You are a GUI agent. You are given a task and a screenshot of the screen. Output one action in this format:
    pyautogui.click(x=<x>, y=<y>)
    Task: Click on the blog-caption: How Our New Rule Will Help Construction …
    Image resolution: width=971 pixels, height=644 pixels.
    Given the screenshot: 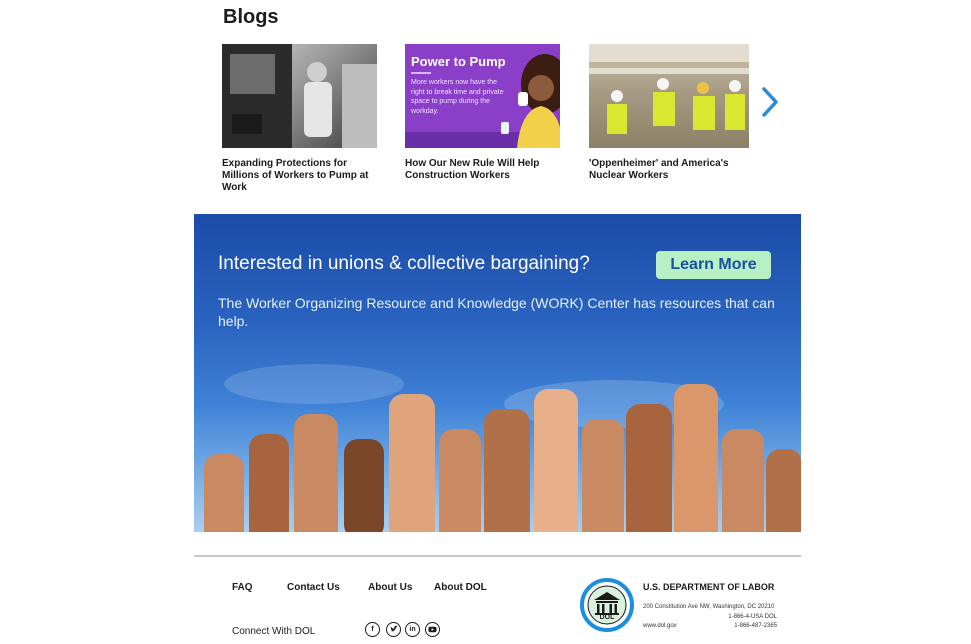 What is the action you would take?
    pyautogui.click(x=485, y=170)
    